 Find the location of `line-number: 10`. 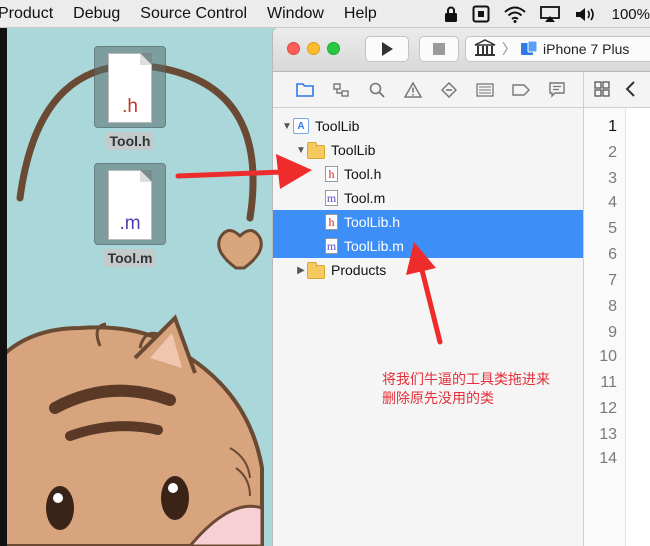

line-number: 10 is located at coordinates (608, 356).